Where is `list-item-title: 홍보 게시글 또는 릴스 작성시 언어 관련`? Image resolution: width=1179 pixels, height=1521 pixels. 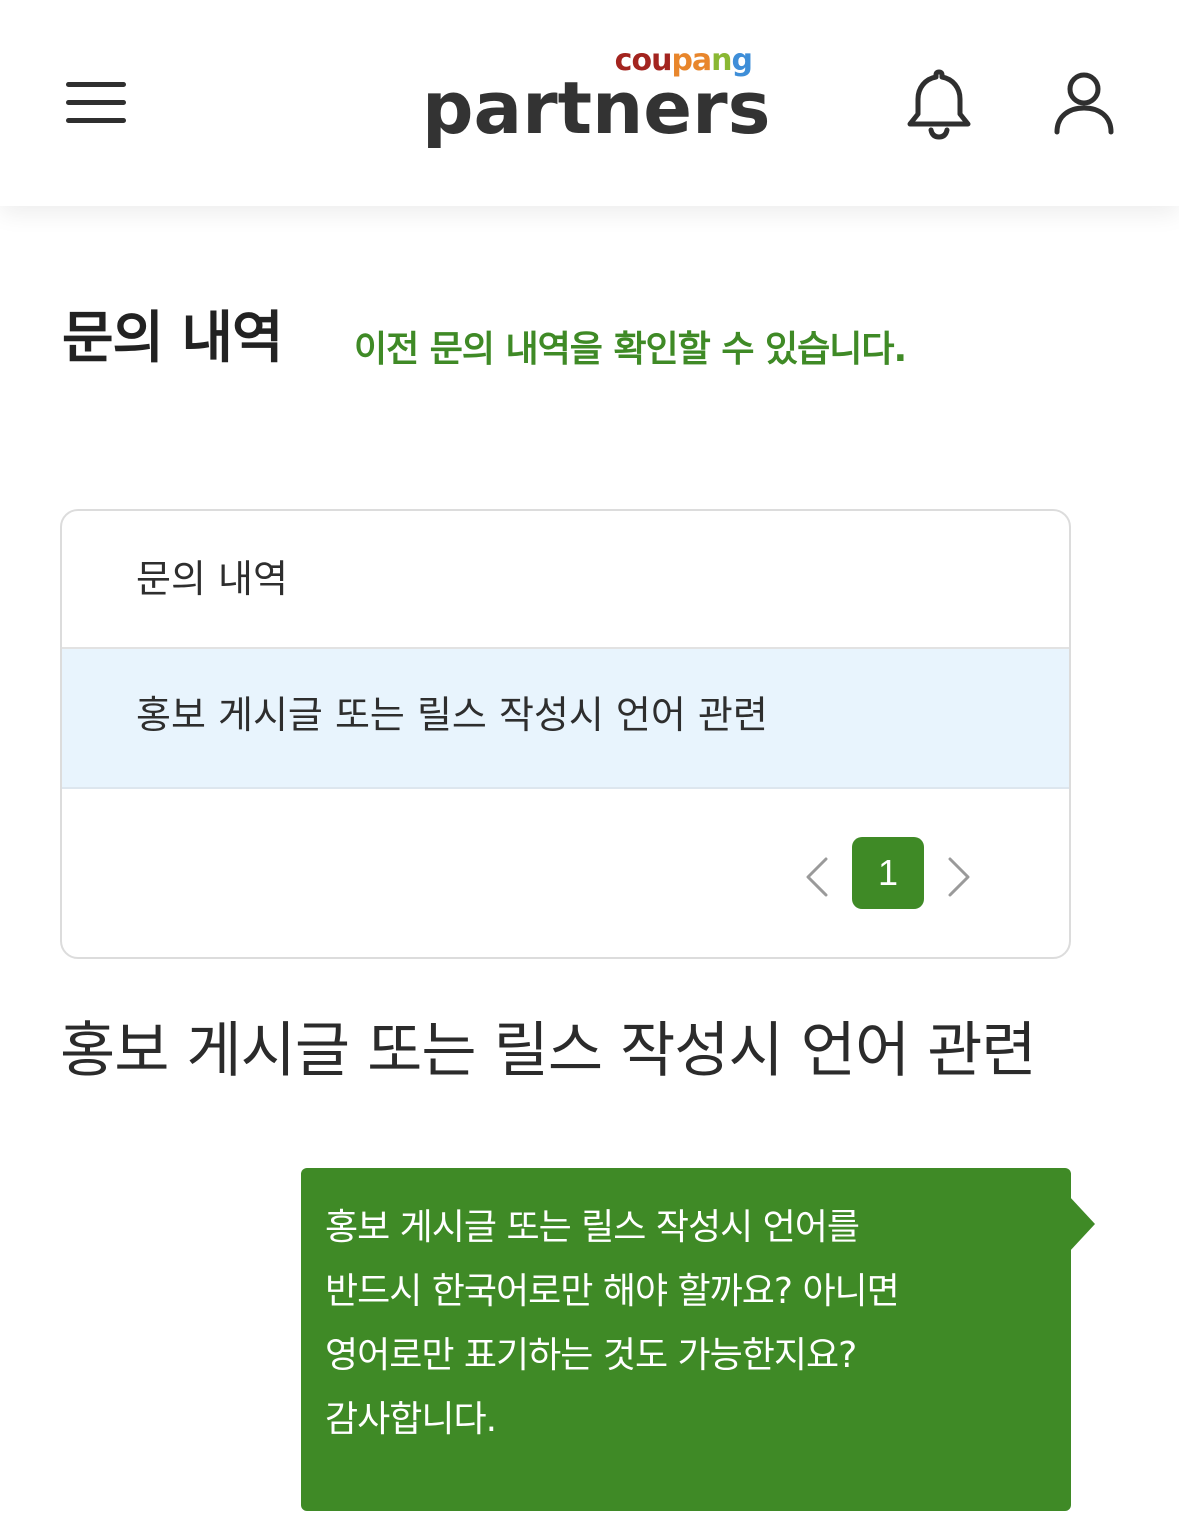 list-item-title: 홍보 게시글 또는 릴스 작성시 언어 관련 is located at coordinates (452, 715).